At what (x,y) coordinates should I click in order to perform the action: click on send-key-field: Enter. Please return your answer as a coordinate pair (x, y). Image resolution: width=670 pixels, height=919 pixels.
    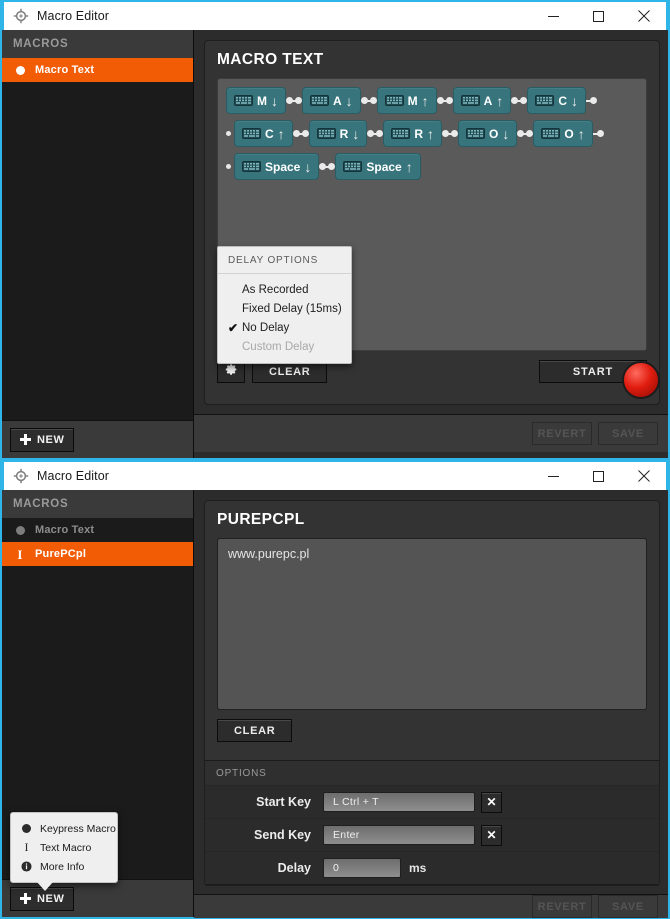
    Looking at the image, I should click on (399, 835).